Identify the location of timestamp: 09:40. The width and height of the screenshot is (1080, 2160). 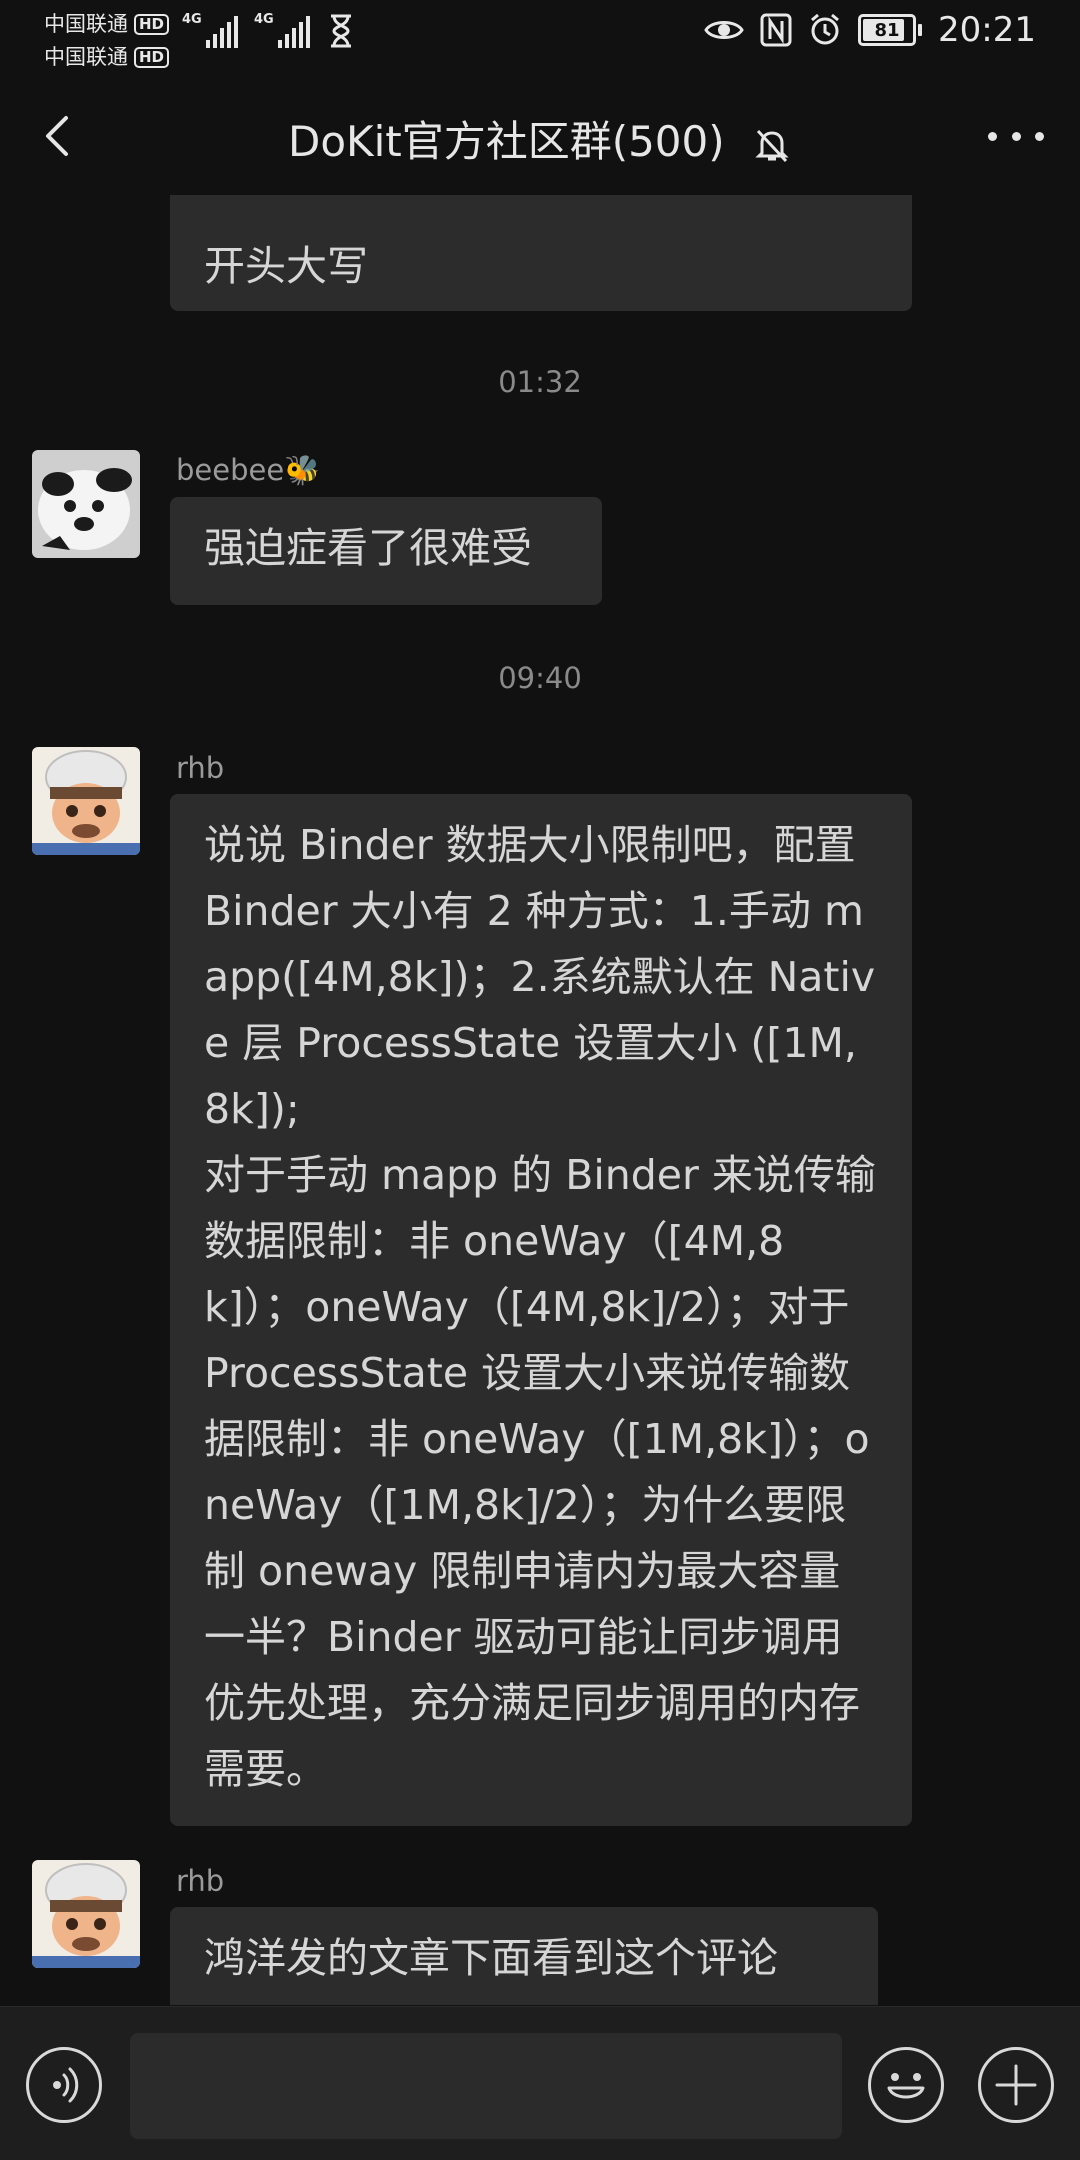
(540, 678).